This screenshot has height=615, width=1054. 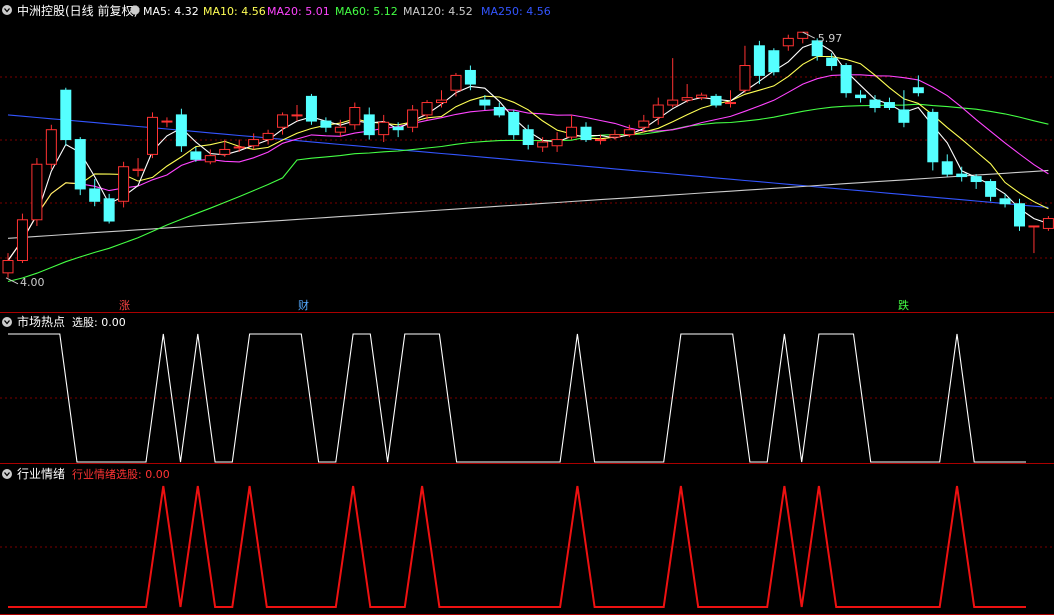 I want to click on settings-icon, so click(x=135, y=10).